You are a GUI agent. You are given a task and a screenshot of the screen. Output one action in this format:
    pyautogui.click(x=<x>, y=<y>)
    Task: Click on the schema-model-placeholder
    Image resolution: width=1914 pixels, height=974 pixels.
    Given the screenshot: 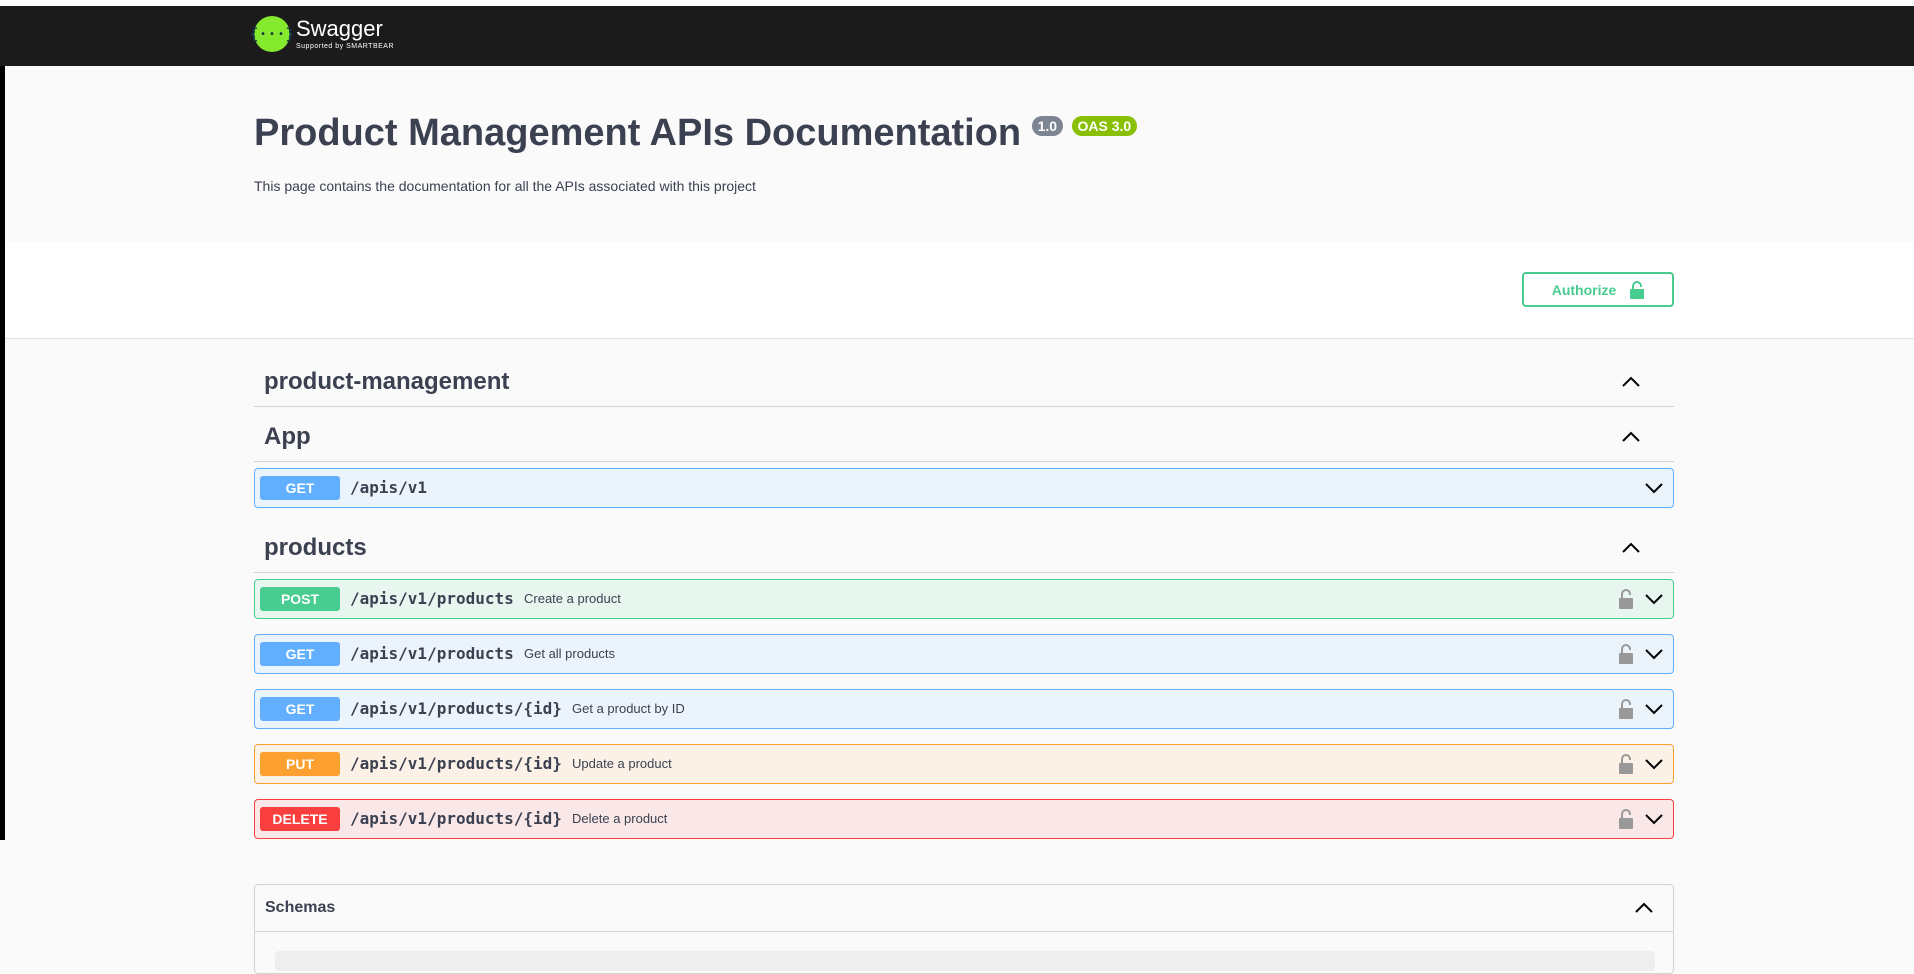 What is the action you would take?
    pyautogui.click(x=965, y=961)
    